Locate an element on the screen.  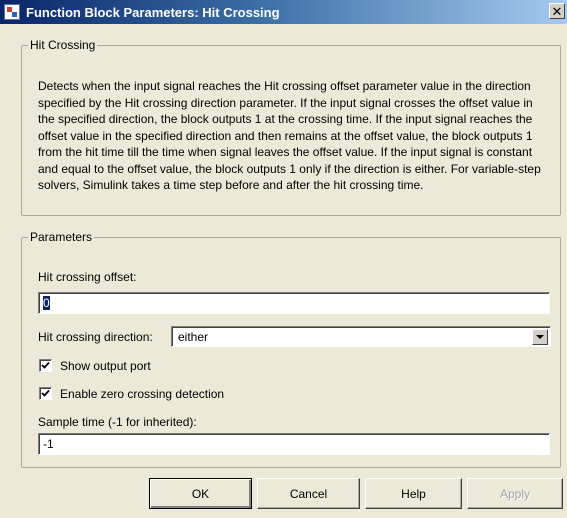
show-output-port-checkbox is located at coordinates (45, 365).